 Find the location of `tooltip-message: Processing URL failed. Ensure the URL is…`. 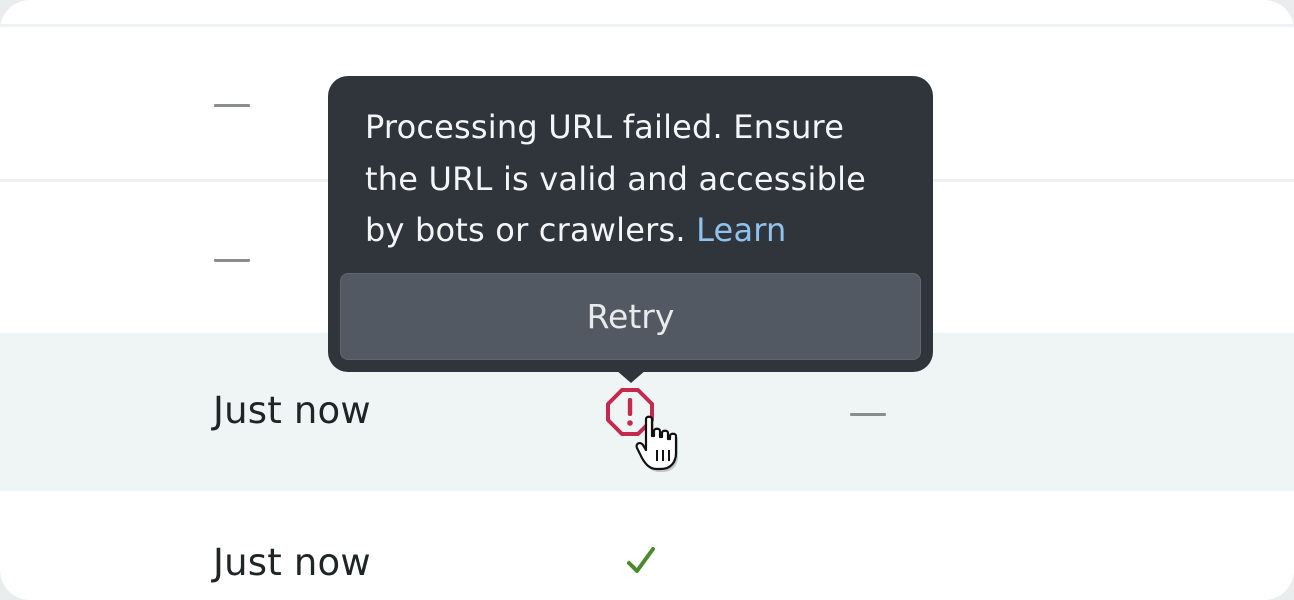

tooltip-message: Processing URL failed. Ensure the URL is… is located at coordinates (635, 179).